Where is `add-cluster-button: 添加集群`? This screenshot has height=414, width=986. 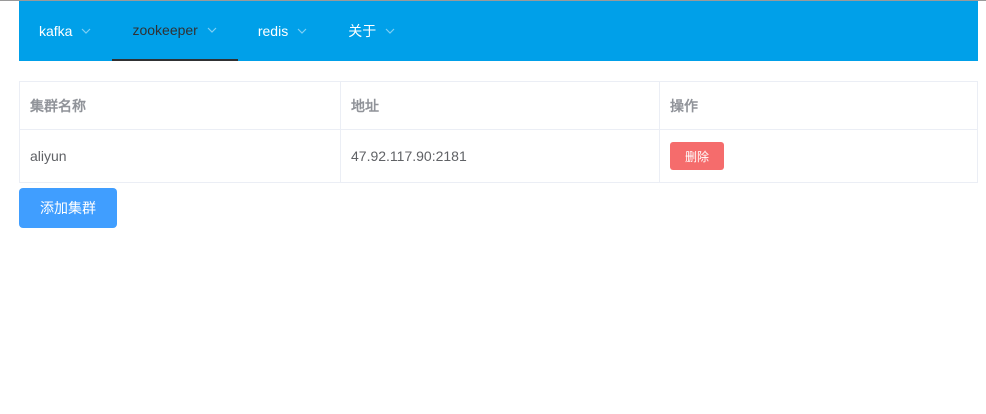
add-cluster-button: 添加集群 is located at coordinates (68, 208).